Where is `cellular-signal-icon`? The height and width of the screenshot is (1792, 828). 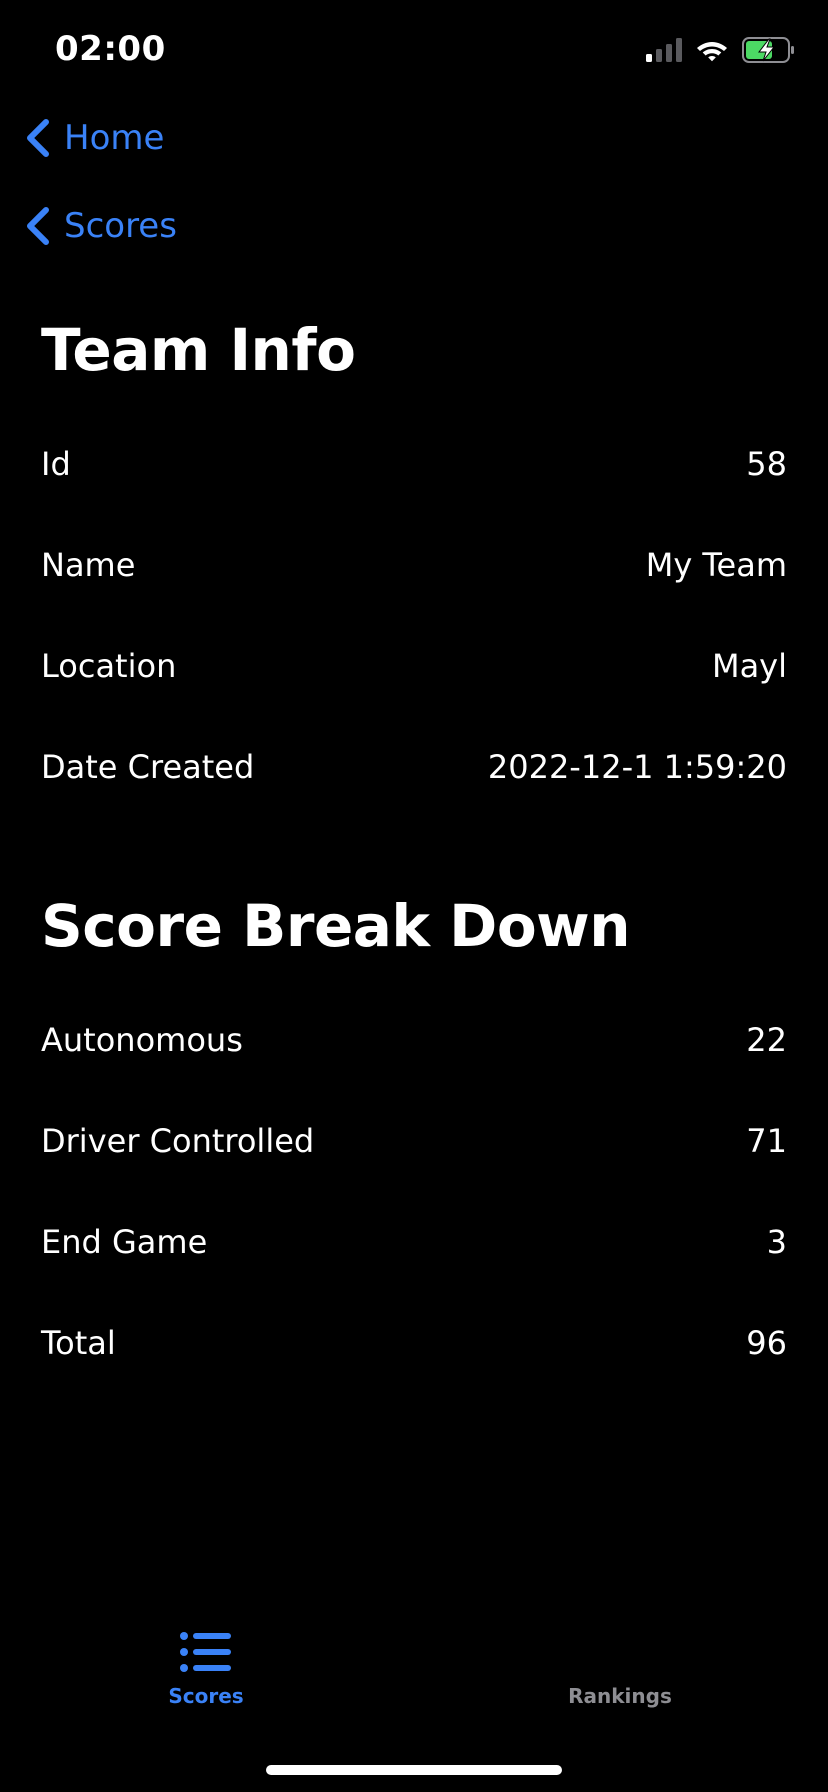
cellular-signal-icon is located at coordinates (664, 50).